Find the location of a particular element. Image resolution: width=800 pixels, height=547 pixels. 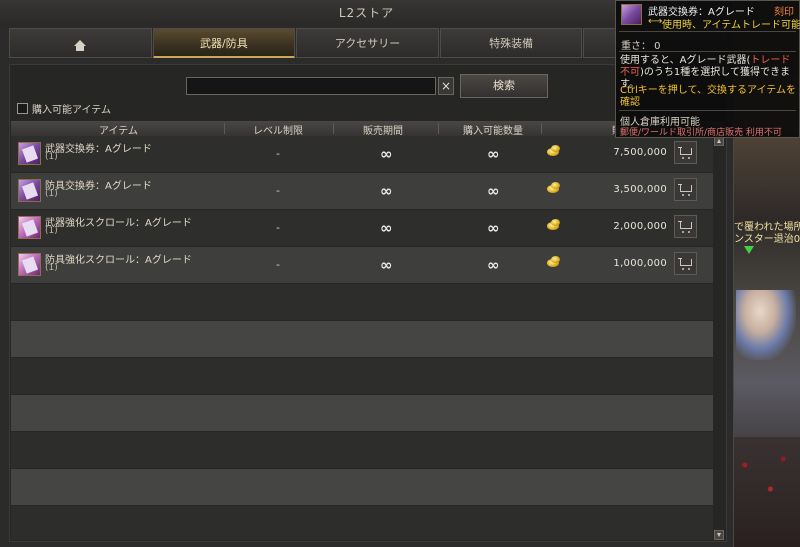

col-purchasable-qty: 購入可能数量 is located at coordinates (493, 131).